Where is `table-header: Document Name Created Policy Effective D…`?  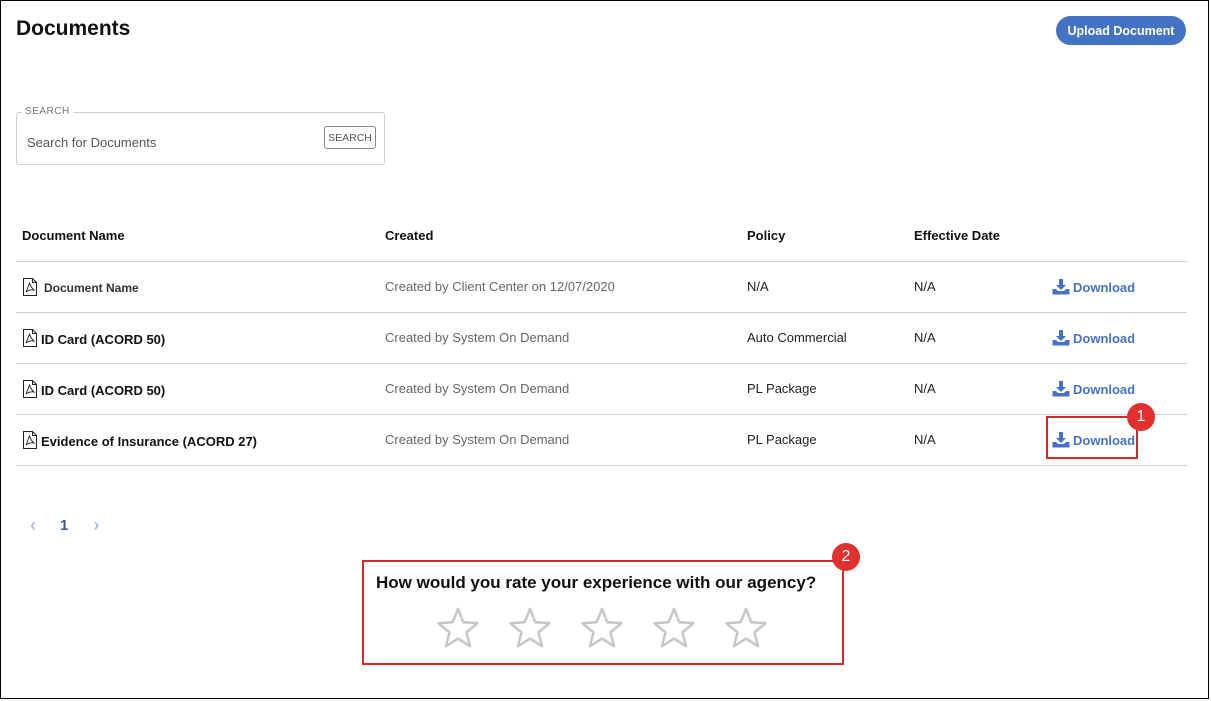
table-header: Document Name Created Policy Effective D… is located at coordinates (601, 236).